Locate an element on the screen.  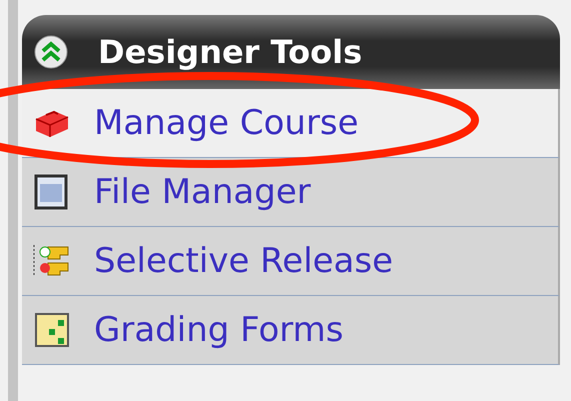
grid-icon is located at coordinates (52, 330).